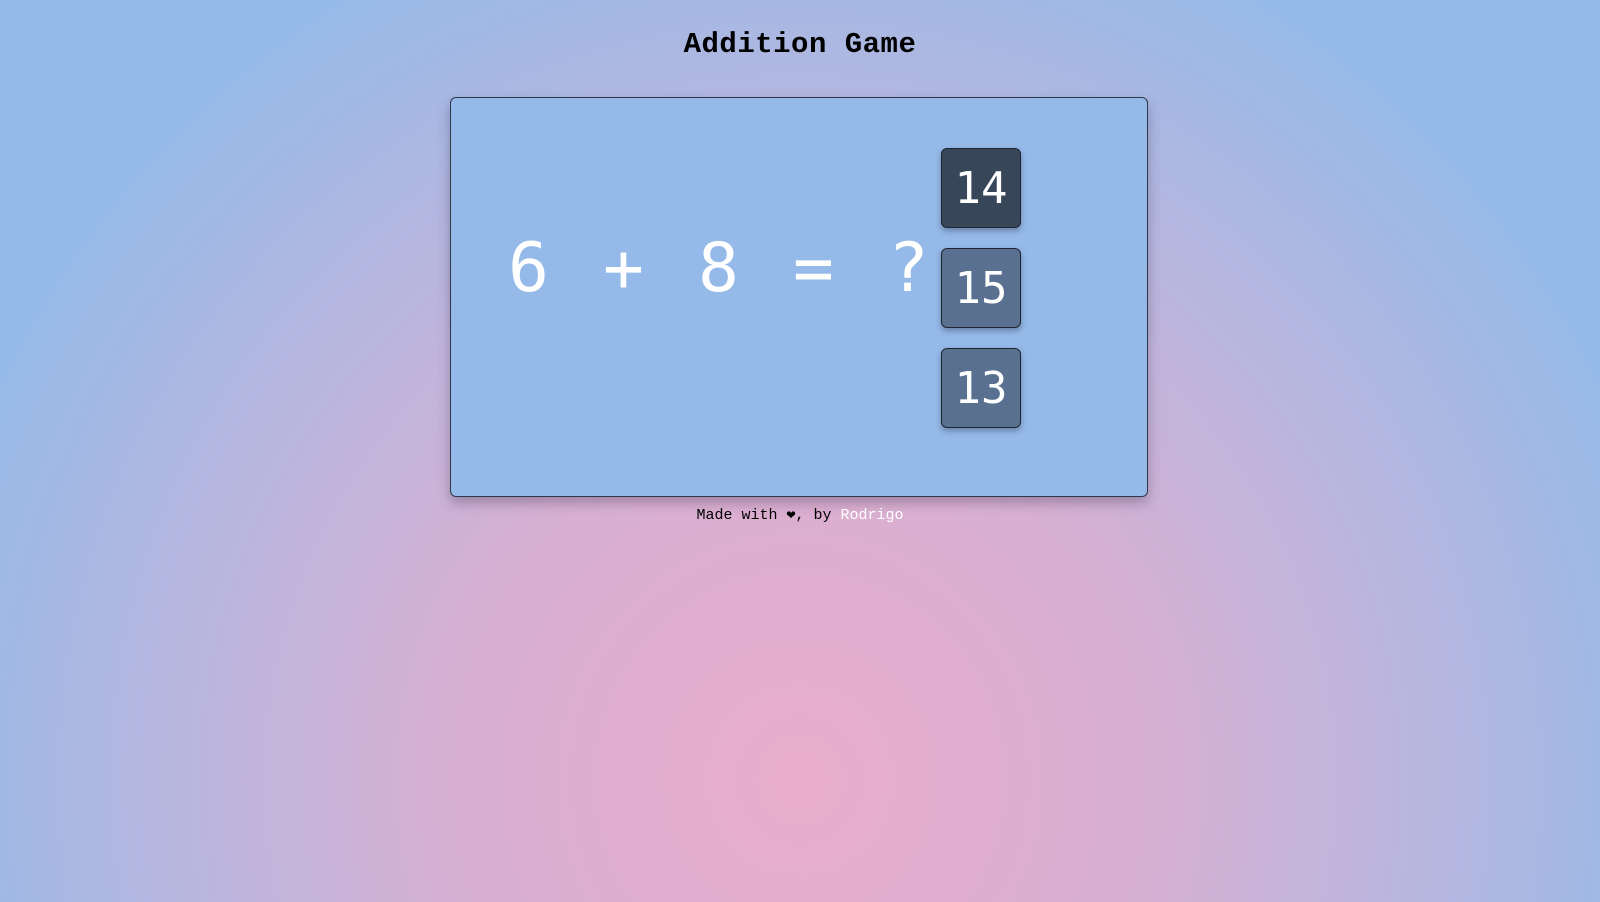  Describe the element at coordinates (791, 515) in the screenshot. I see `heart-icon: ❤` at that location.